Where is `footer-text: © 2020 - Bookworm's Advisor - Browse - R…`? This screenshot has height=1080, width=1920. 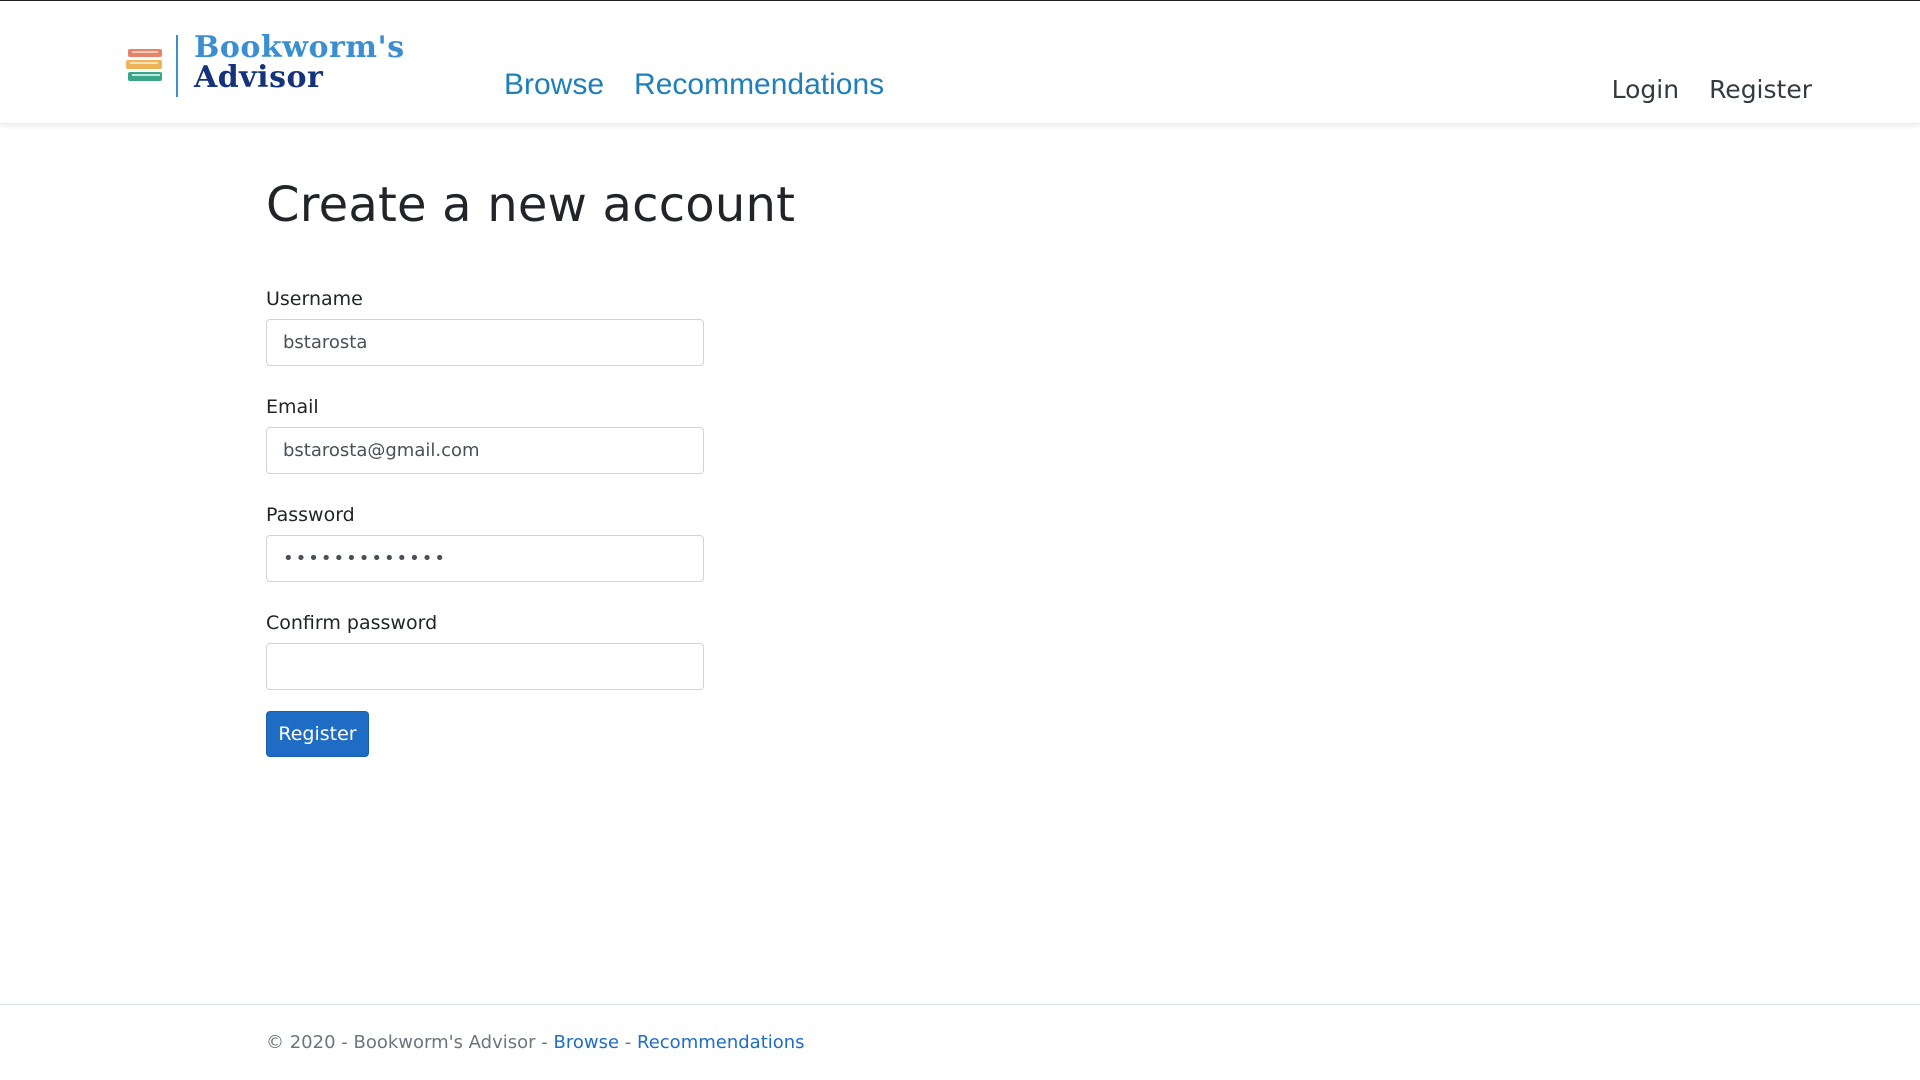 footer-text: © 2020 - Bookworm's Advisor - Browse - R… is located at coordinates (535, 1042).